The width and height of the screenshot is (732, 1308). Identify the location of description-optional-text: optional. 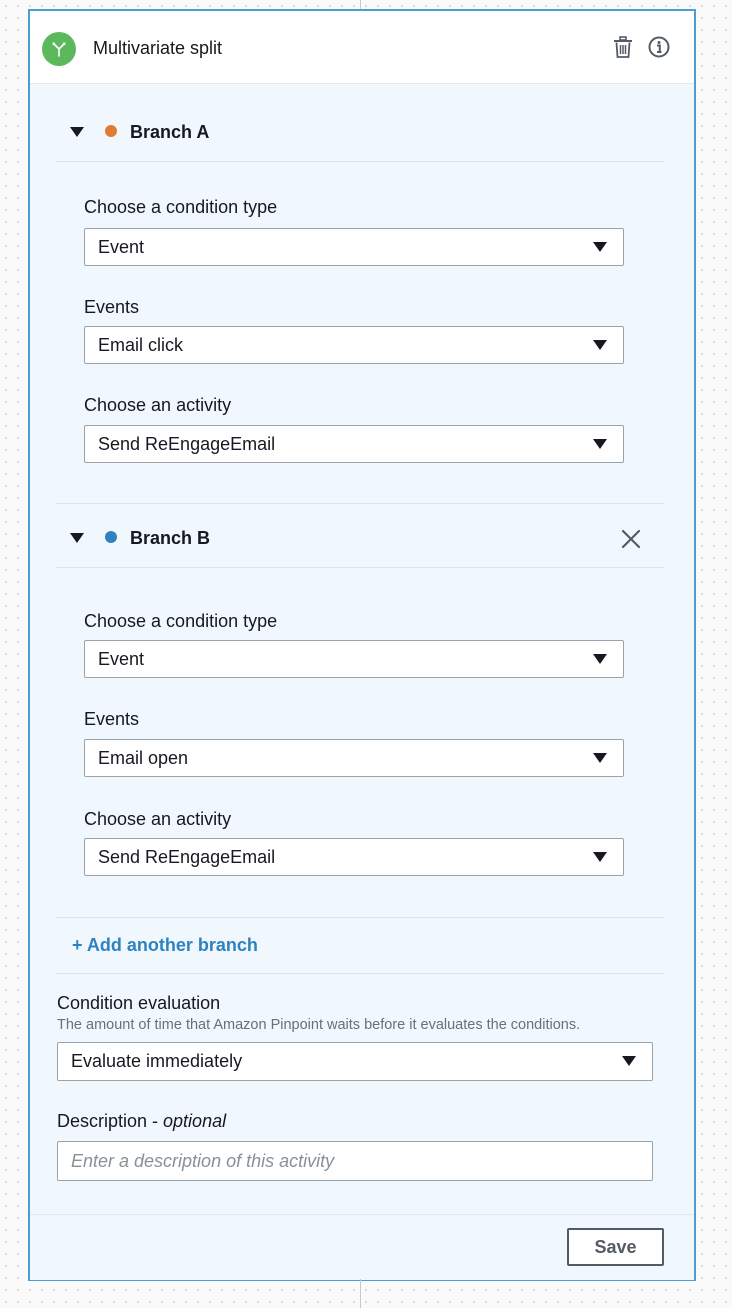
(195, 1121).